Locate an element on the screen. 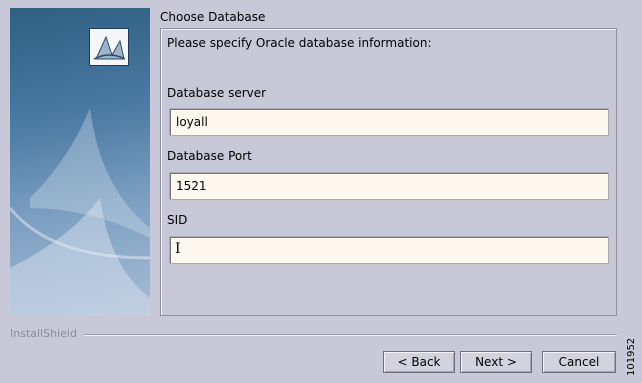 This screenshot has width=642, height=383. database-server-field is located at coordinates (389, 122).